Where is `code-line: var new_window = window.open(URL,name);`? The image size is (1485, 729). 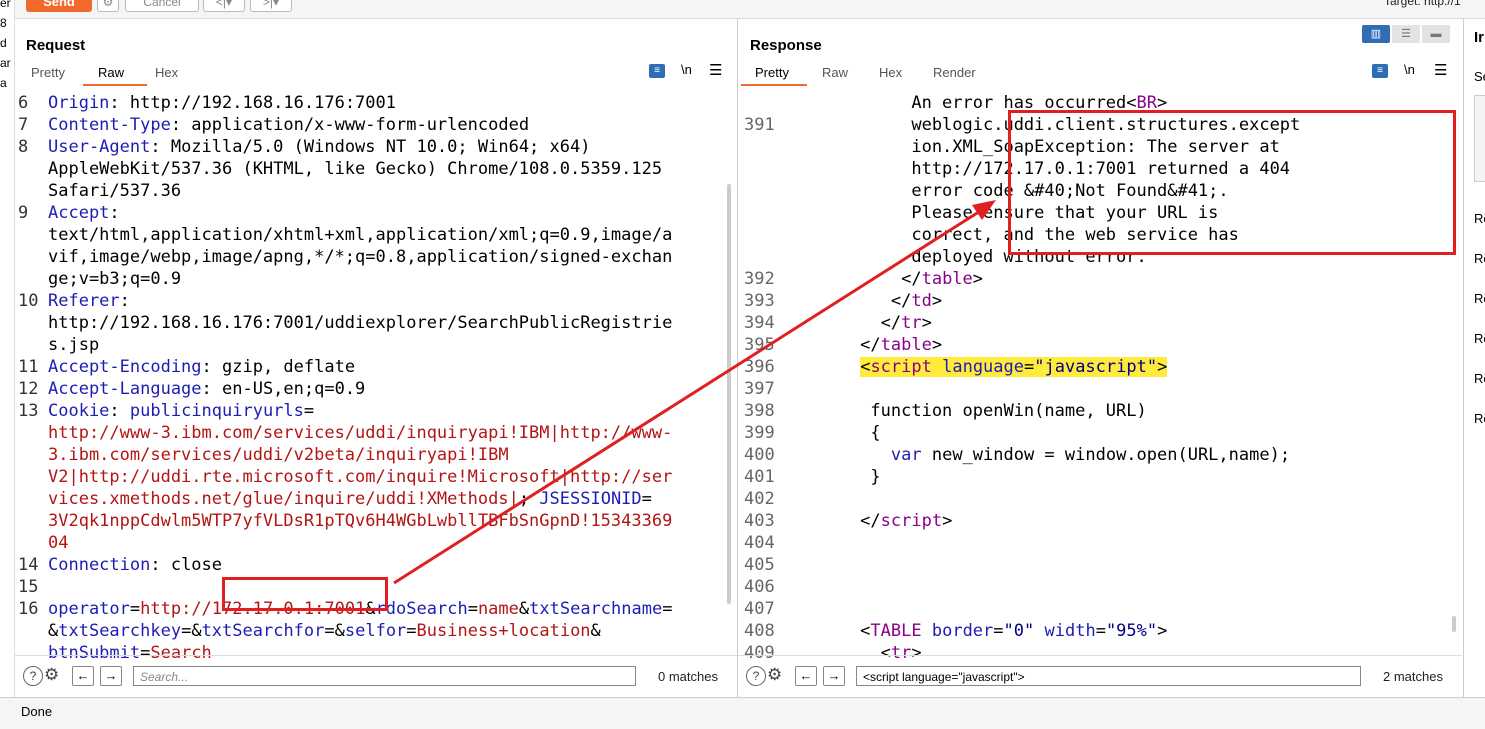
code-line: var new_window = window.open(URL,name); is located at coordinates (1049, 455).